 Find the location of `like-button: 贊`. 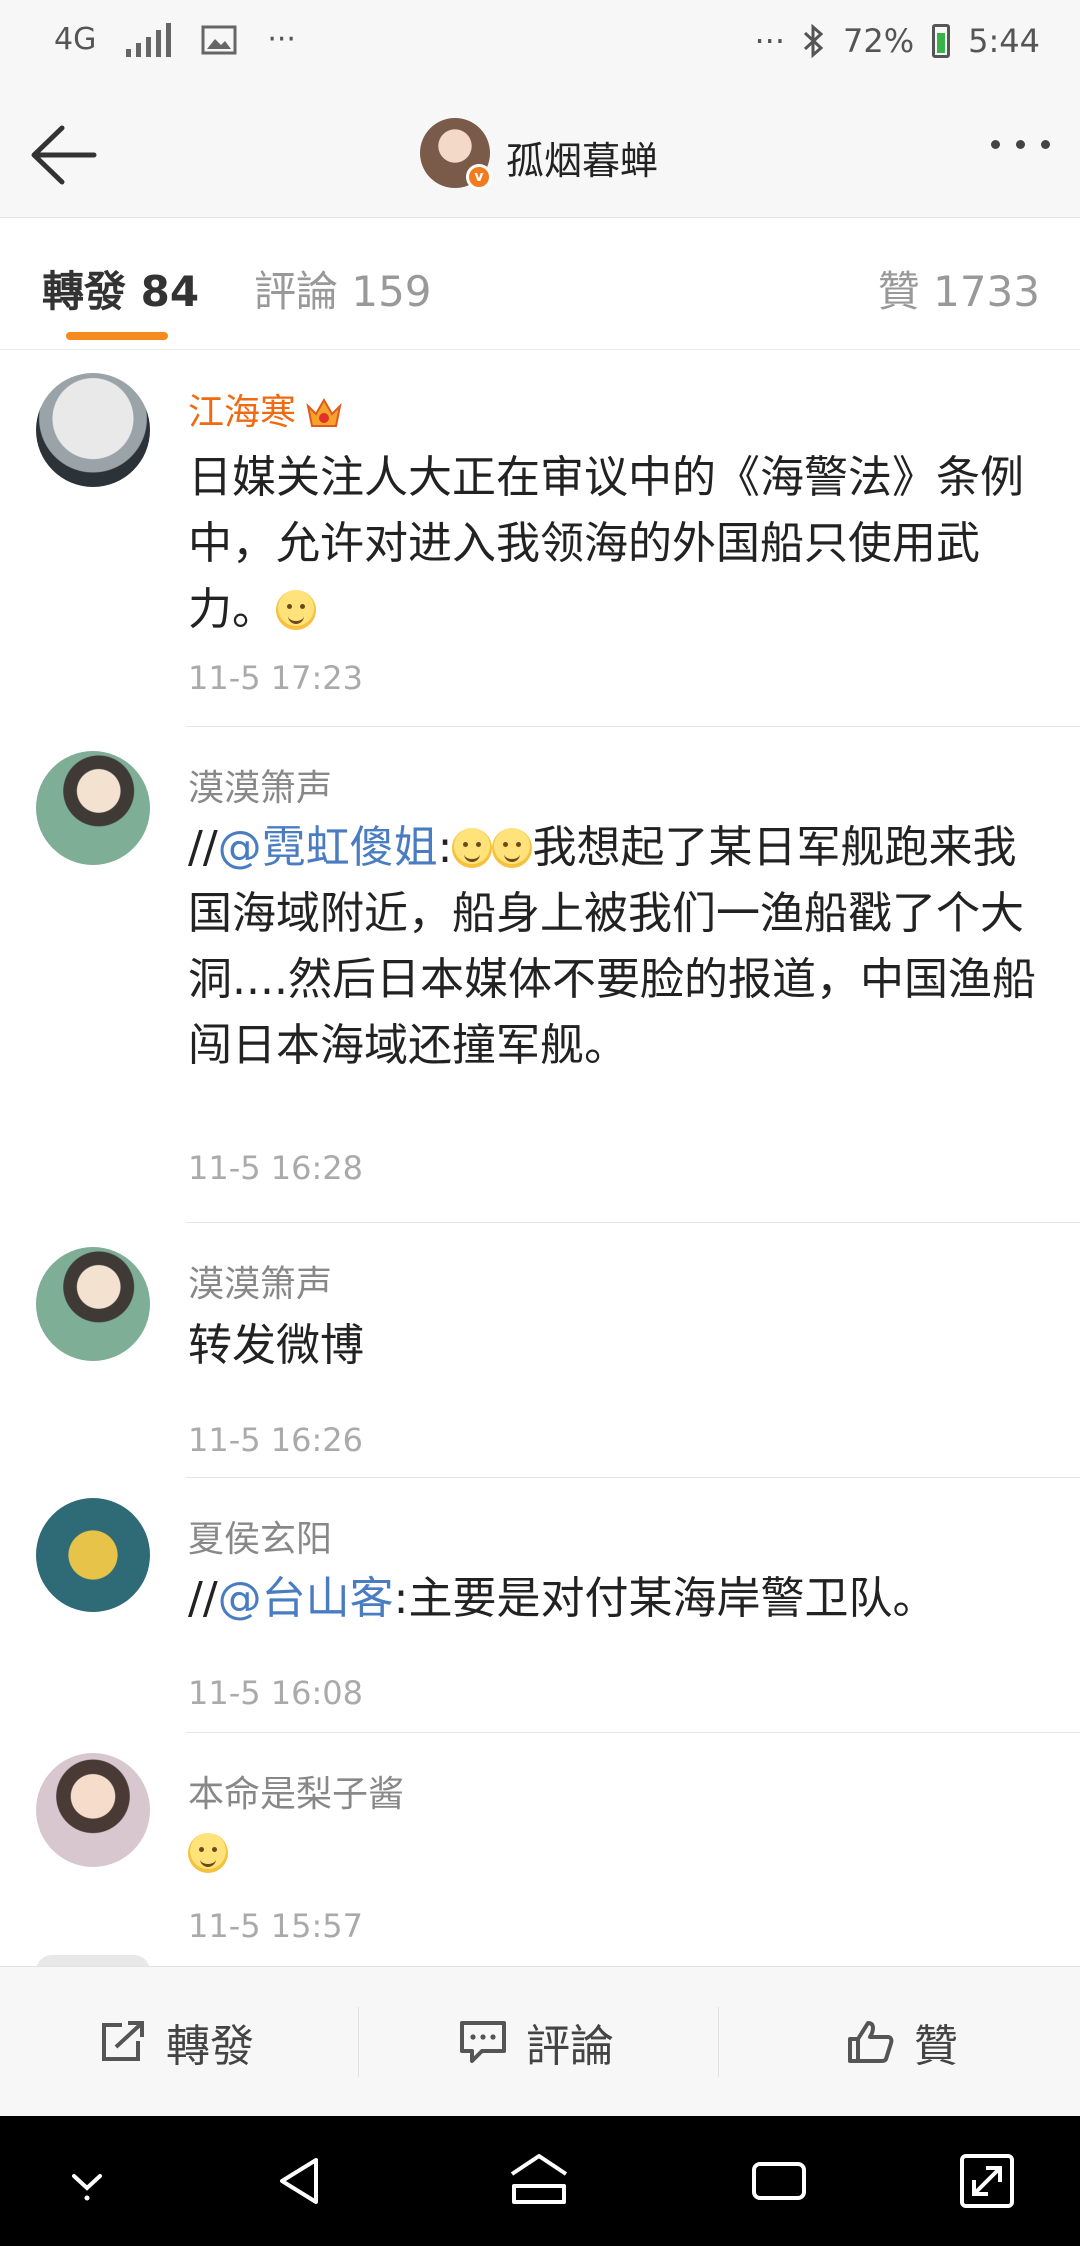

like-button: 贊 is located at coordinates (902, 2042).